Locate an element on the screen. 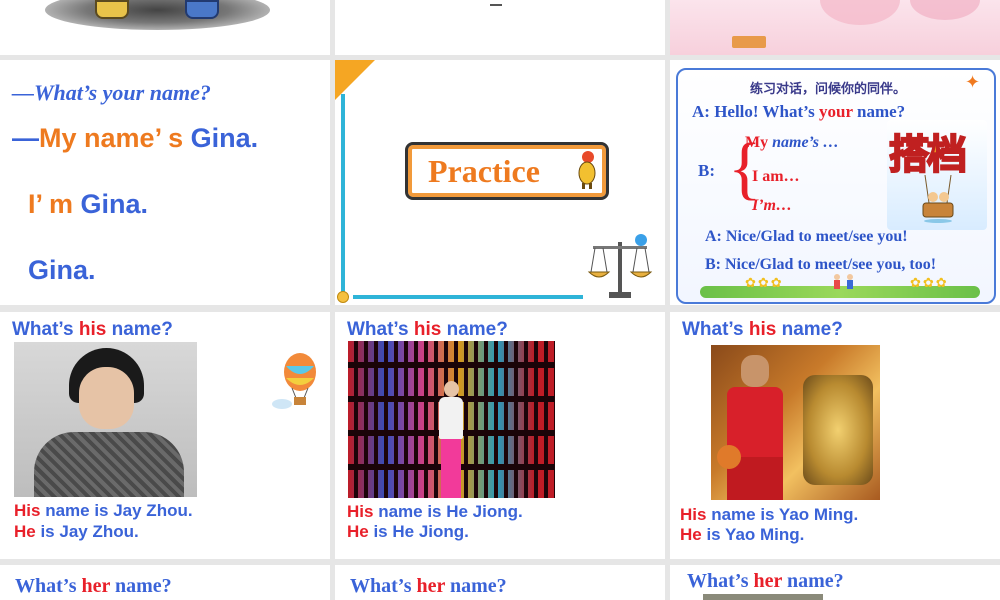  slide-her-name-2: What’s her name? is located at coordinates (500, 582).